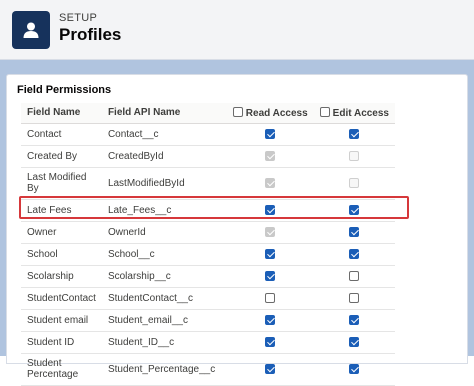 This screenshot has width=474, height=386. What do you see at coordinates (164, 156) in the screenshot?
I see `field-api-name-cell: CreatedById` at bounding box center [164, 156].